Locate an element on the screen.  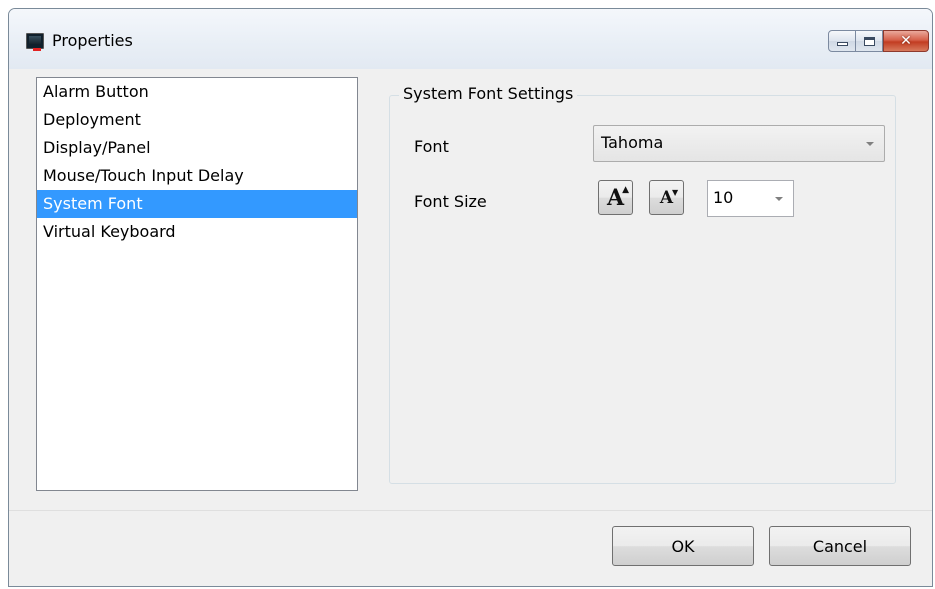
maximize-button is located at coordinates (869, 41).